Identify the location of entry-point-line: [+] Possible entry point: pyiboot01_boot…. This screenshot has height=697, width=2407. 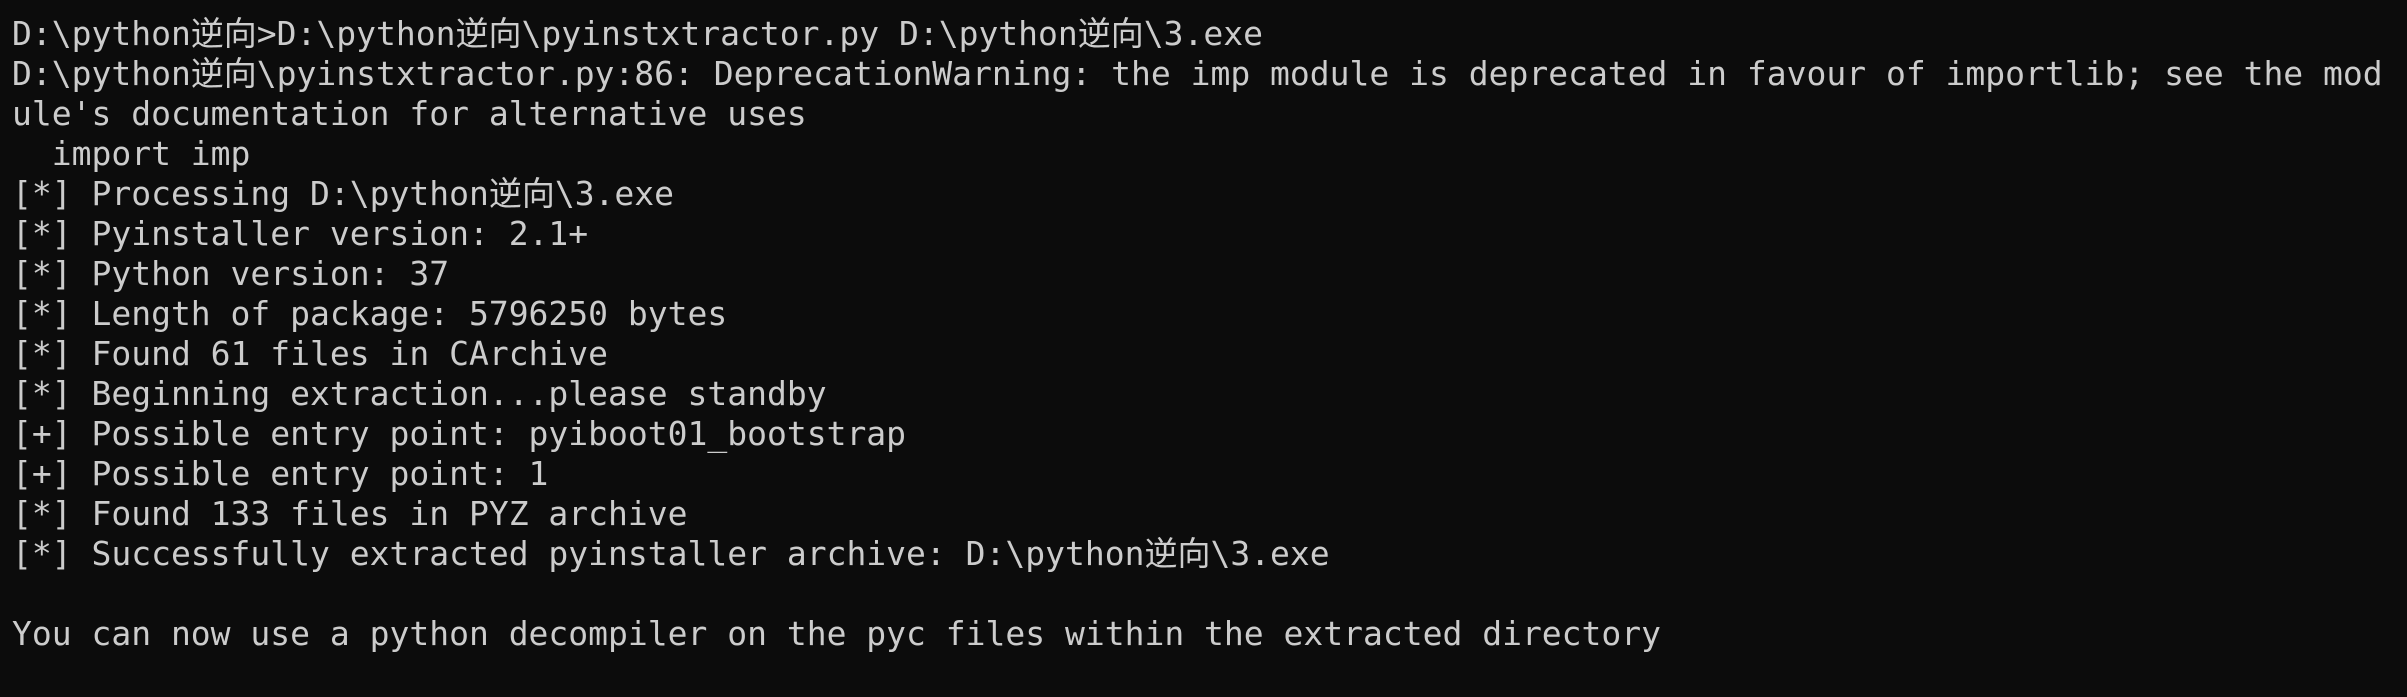
(459, 433).